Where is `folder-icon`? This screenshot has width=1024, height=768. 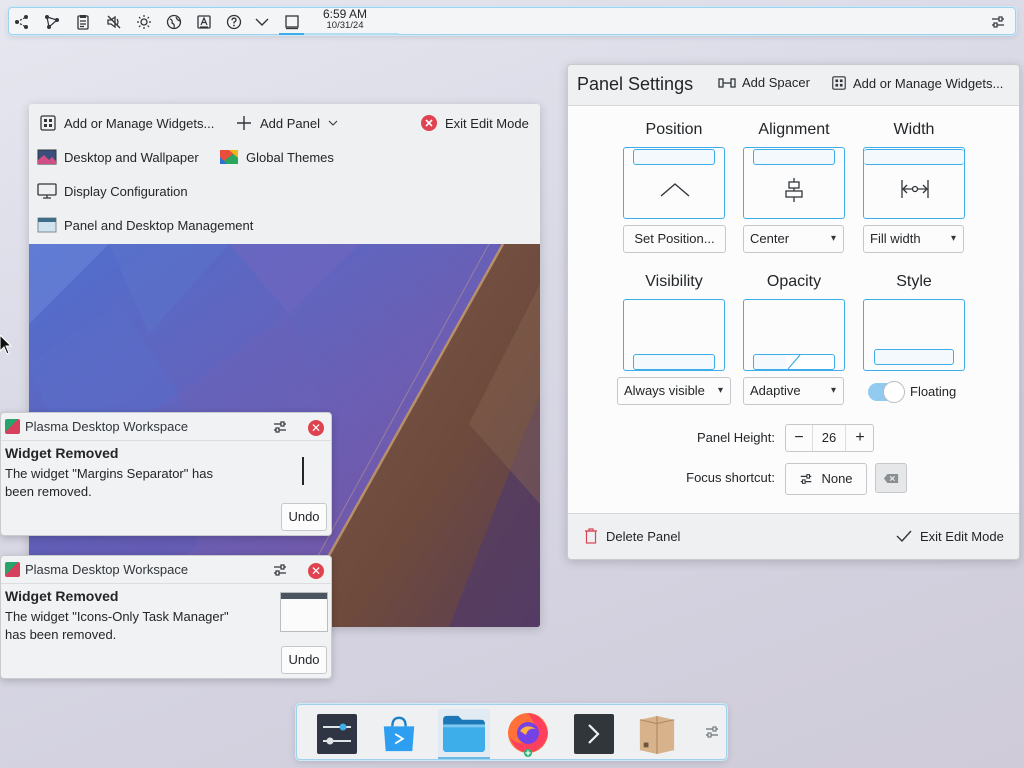 folder-icon is located at coordinates (464, 733).